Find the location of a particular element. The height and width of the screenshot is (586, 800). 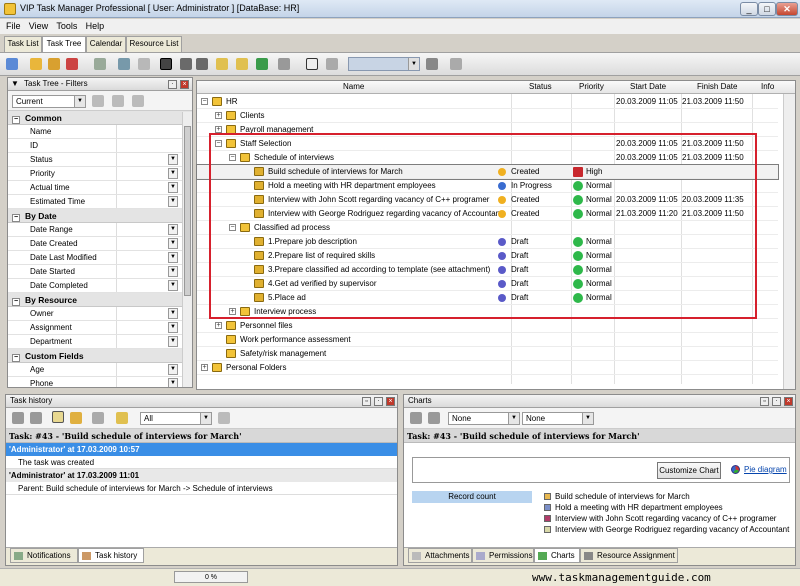

col-start-date: Start Date is located at coordinates (648, 86).